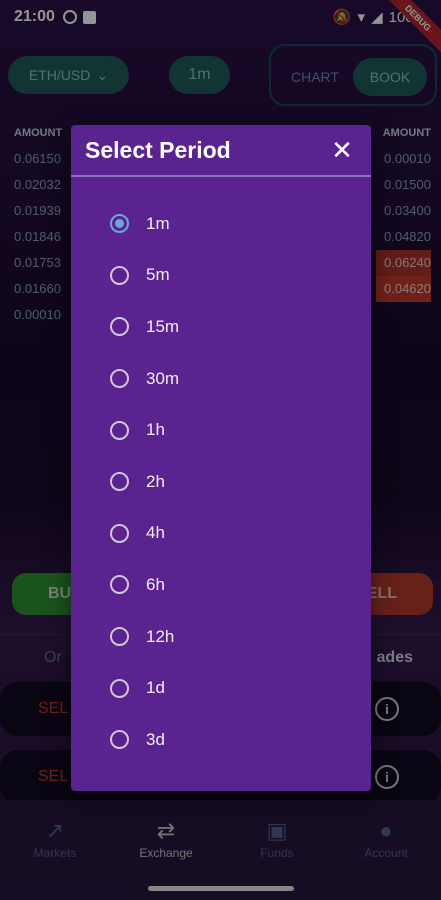 Image resolution: width=441 pixels, height=900 pixels. I want to click on period-option-1d: 1d, so click(221, 688).